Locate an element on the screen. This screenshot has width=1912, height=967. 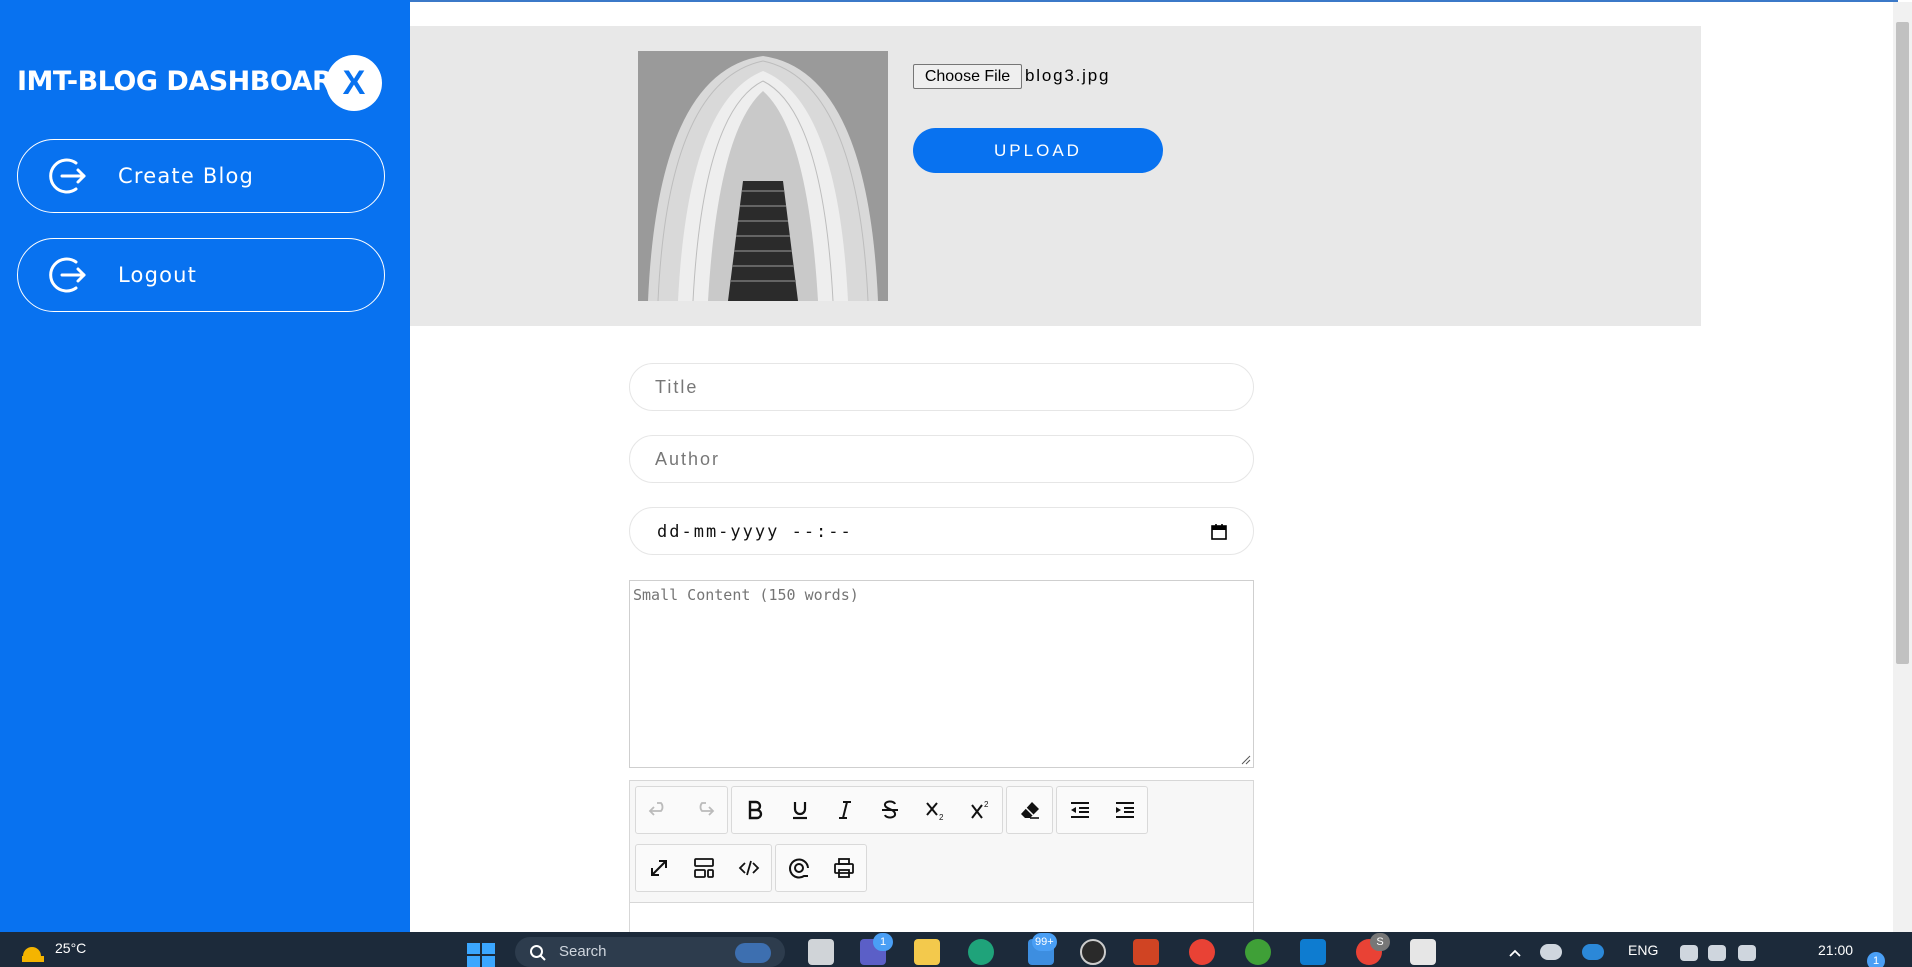
redo-button is located at coordinates (703, 810).